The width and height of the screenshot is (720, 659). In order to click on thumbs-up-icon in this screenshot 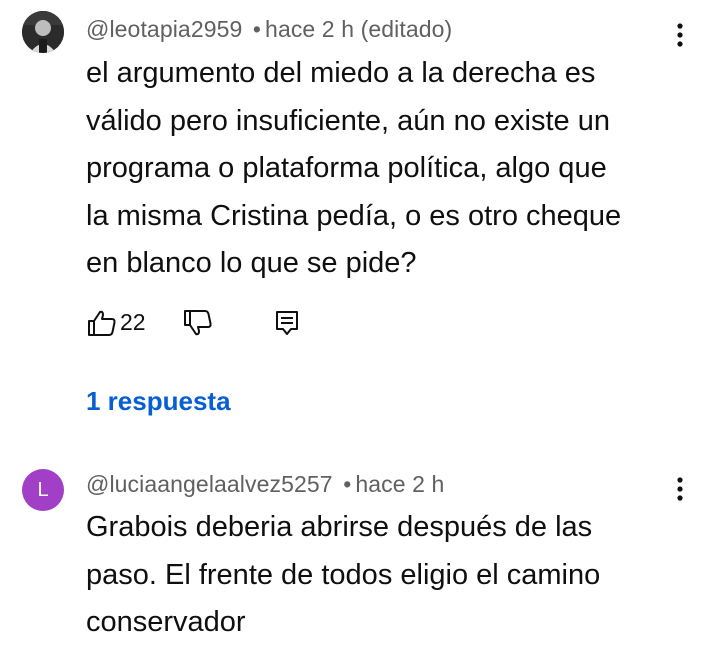, I will do `click(102, 323)`.